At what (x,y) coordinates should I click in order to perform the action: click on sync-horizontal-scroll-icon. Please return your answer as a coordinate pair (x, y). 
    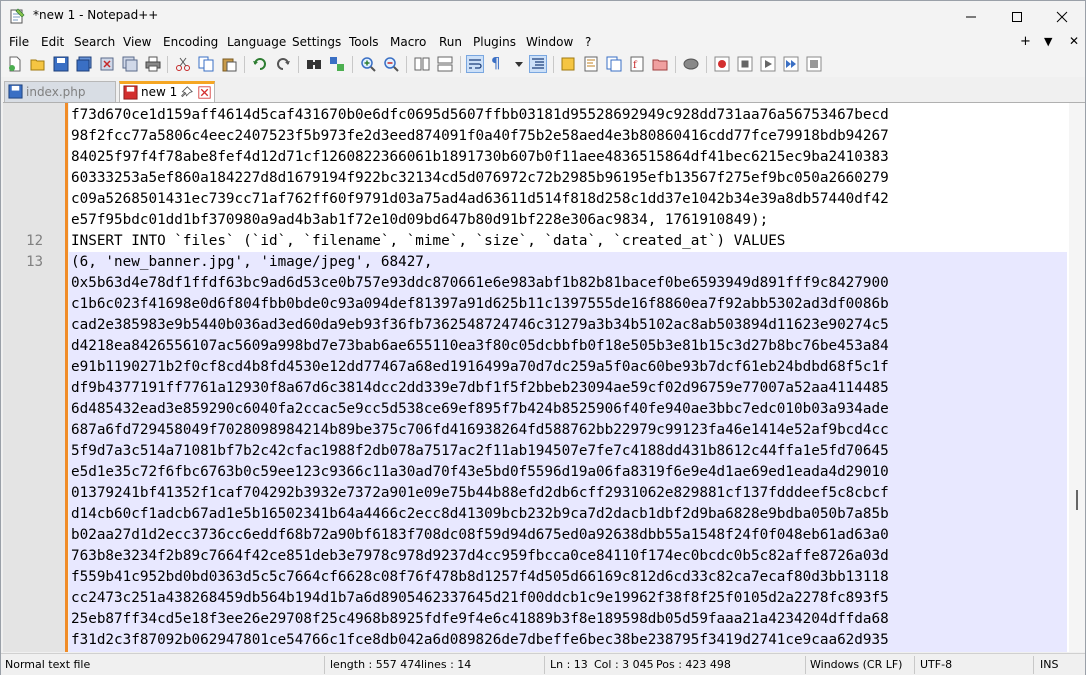
    Looking at the image, I should click on (445, 64).